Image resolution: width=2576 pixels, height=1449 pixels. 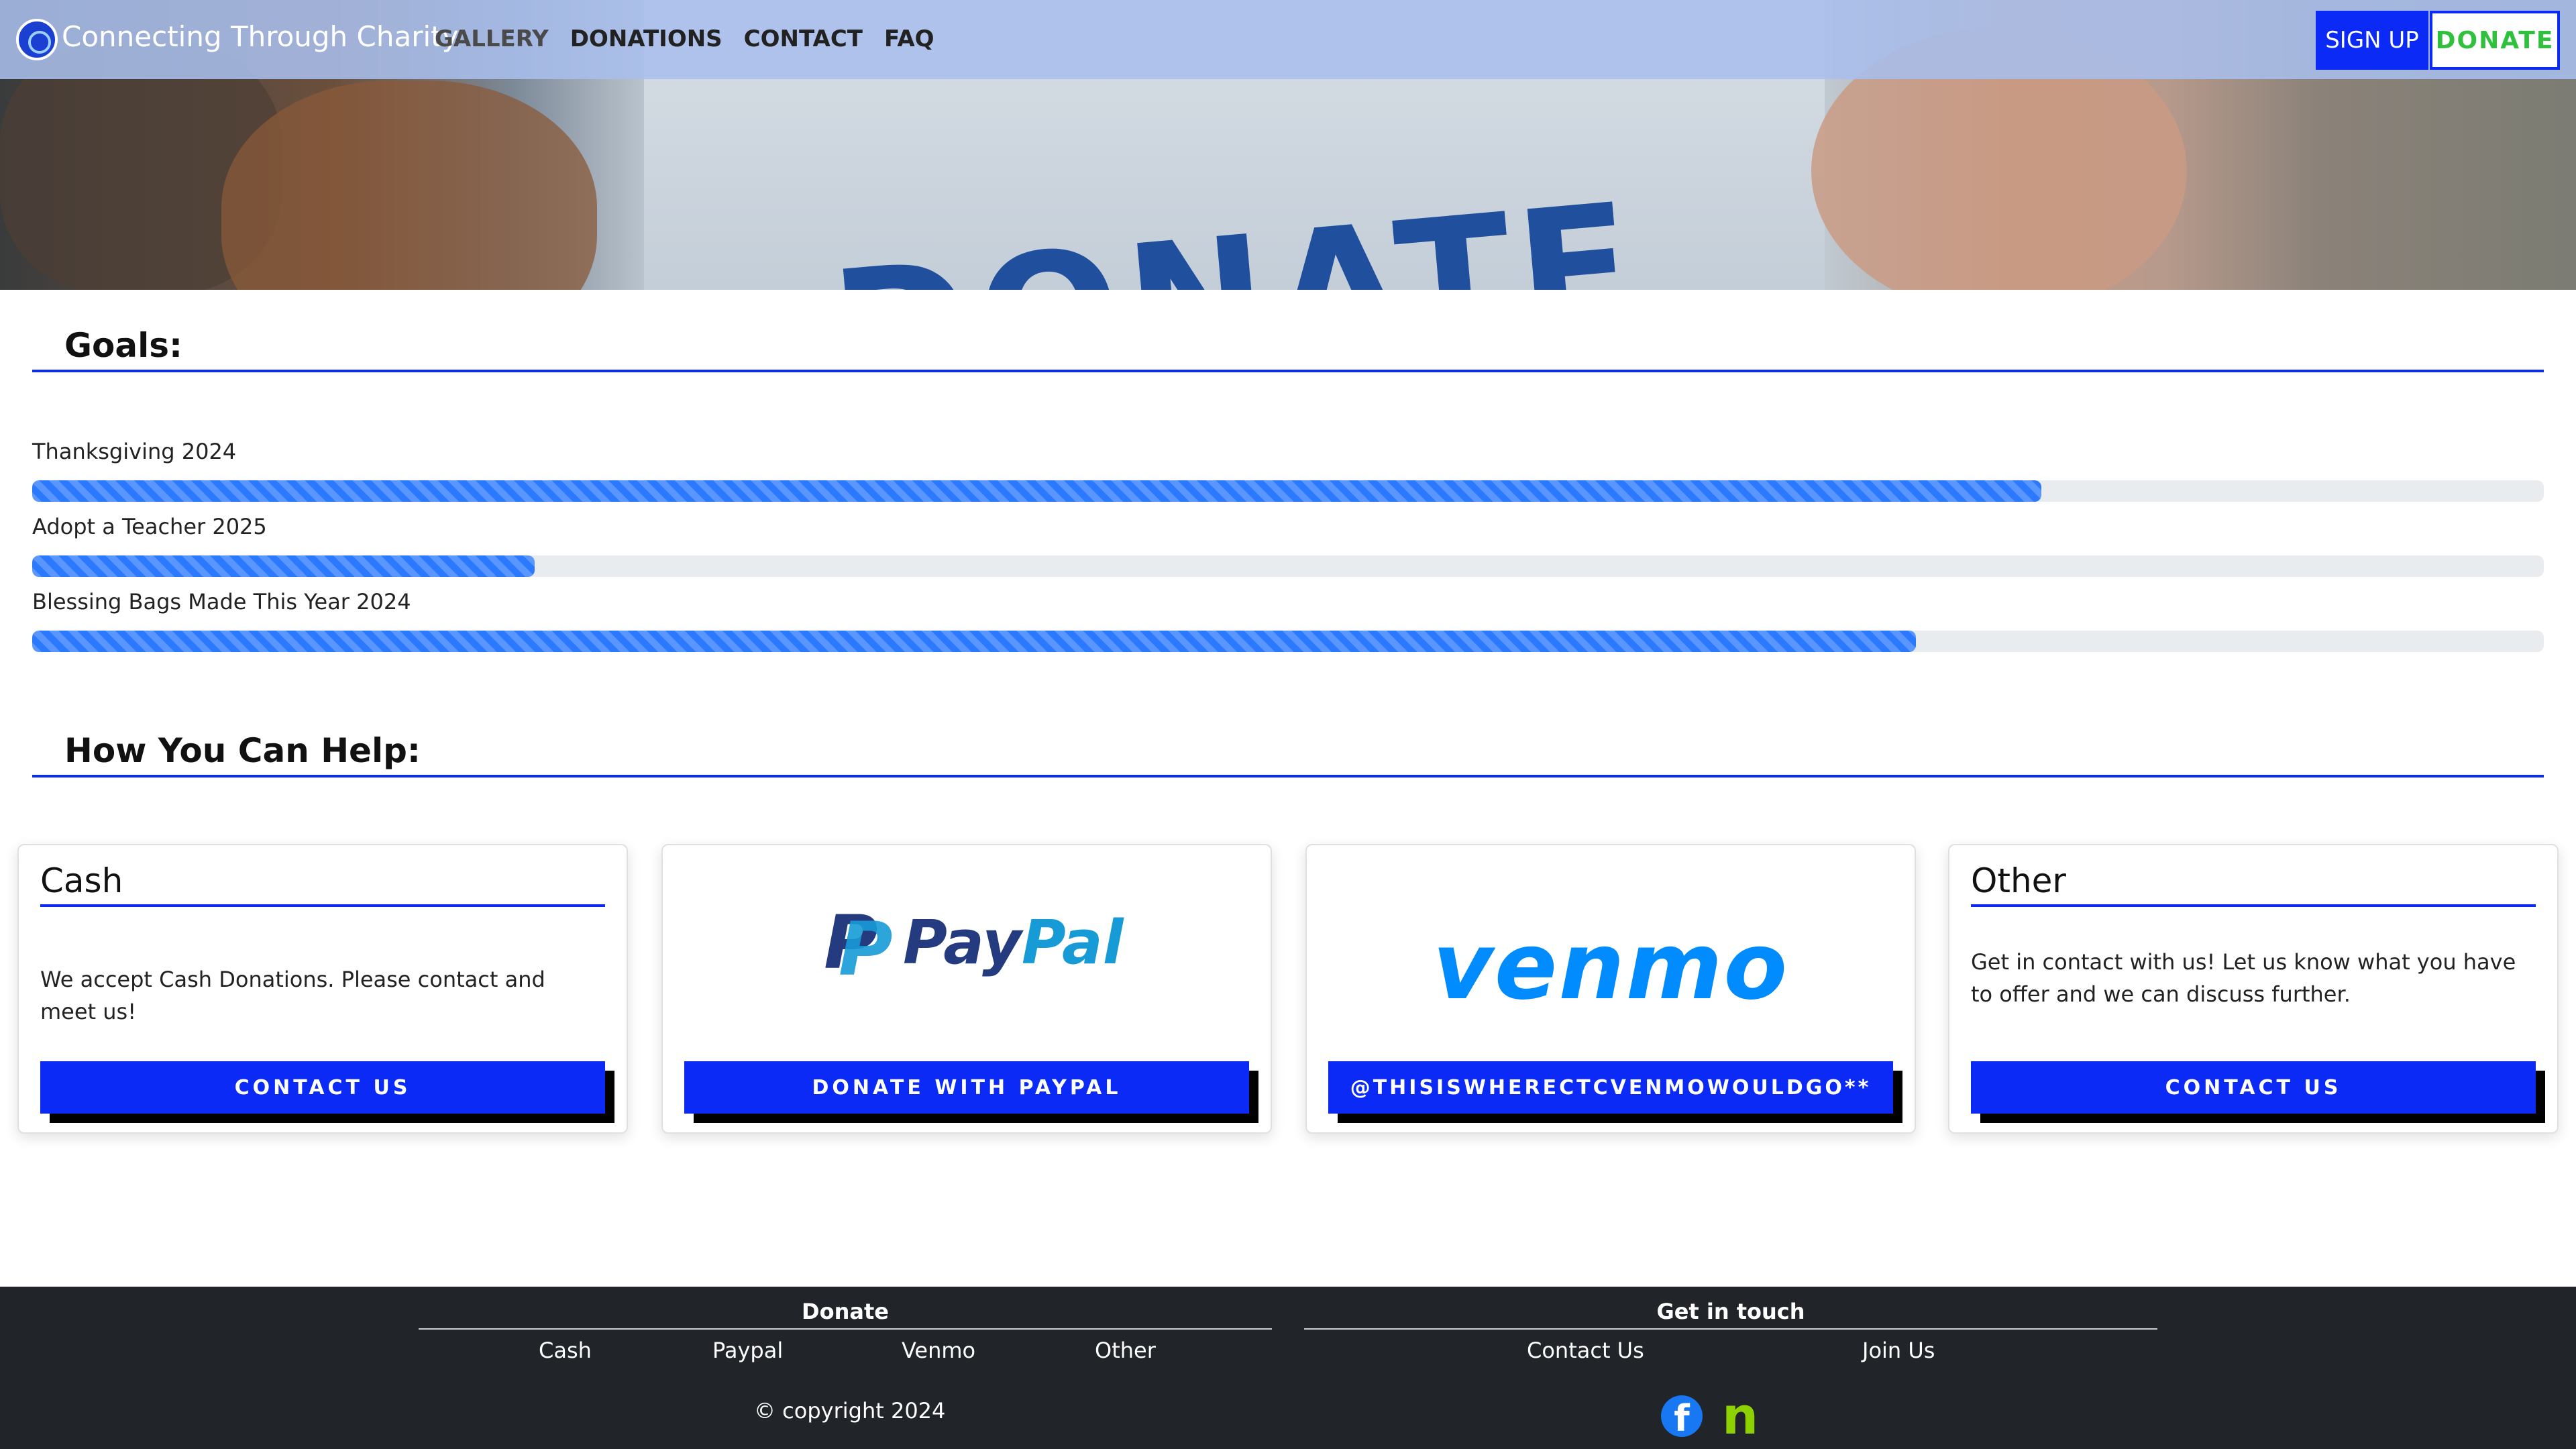 I want to click on nextdoor-icon: n, so click(x=1740, y=1416).